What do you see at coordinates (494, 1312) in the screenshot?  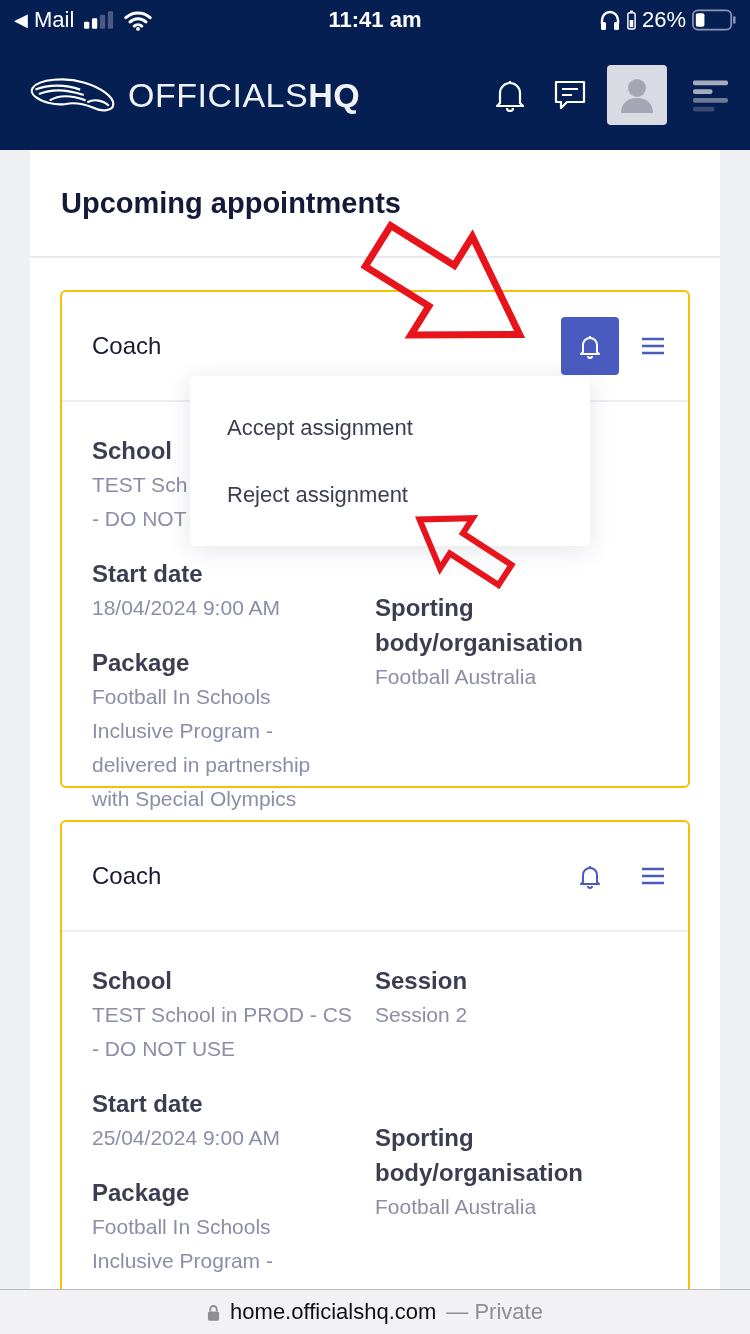 I see `private-label: — Private` at bounding box center [494, 1312].